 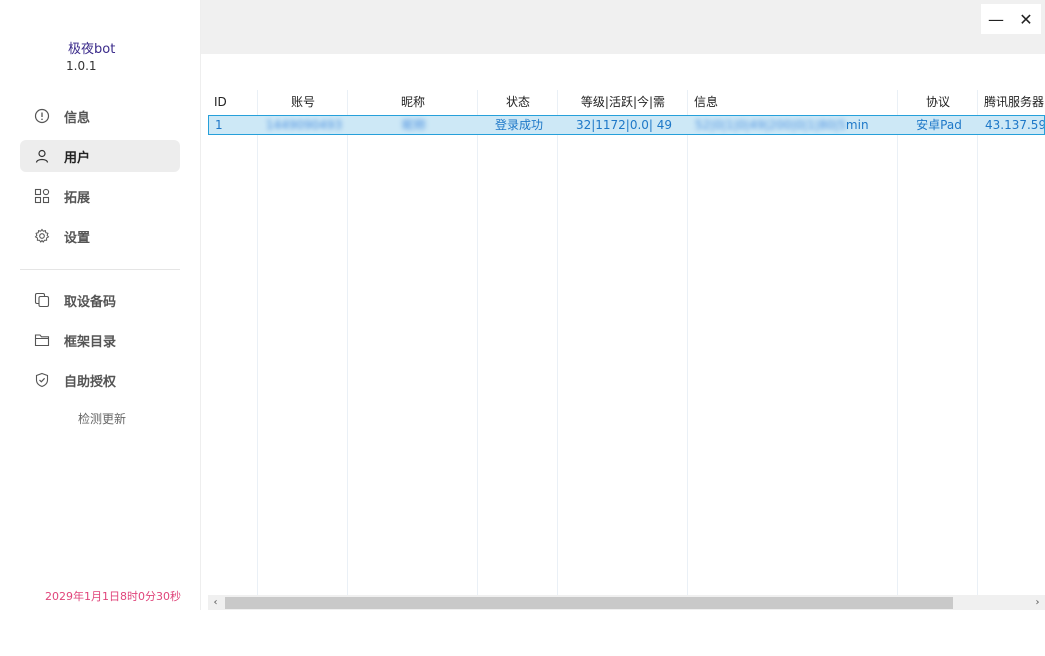 I want to click on table-header: ID 账号 昵称 状态 等级|活跃|今|需 信息 协议 腾讯服务器, so click(x=626, y=102).